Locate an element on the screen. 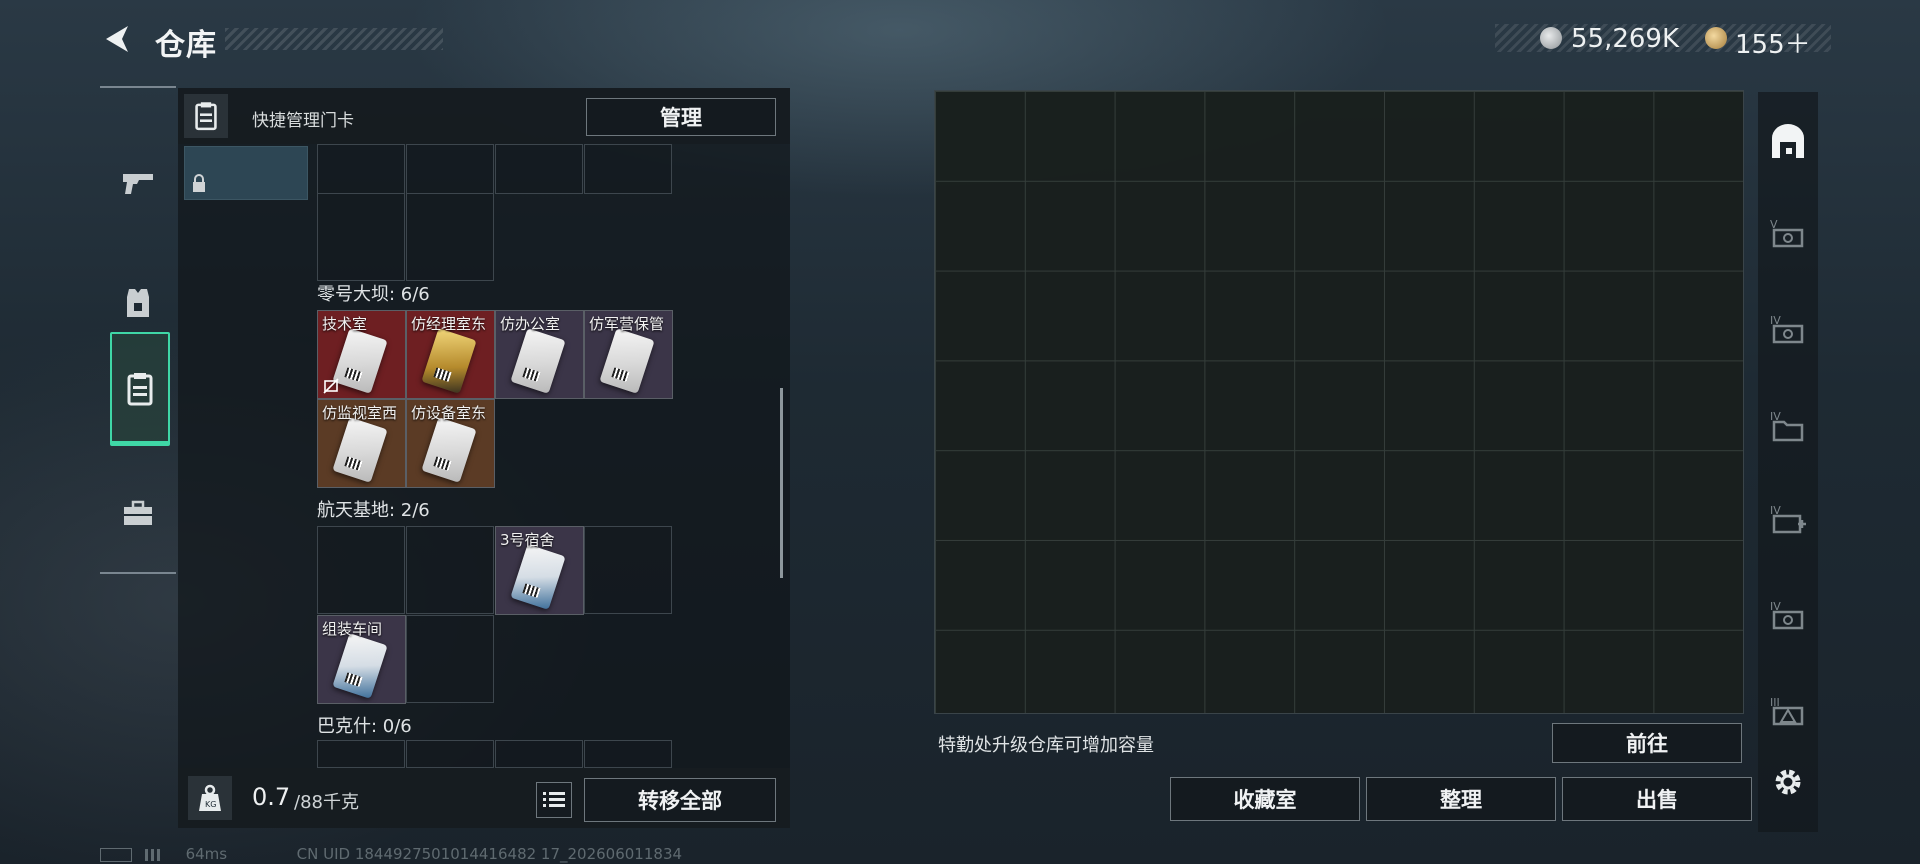  keycard-name: 仿经理室东 is located at coordinates (449, 324).